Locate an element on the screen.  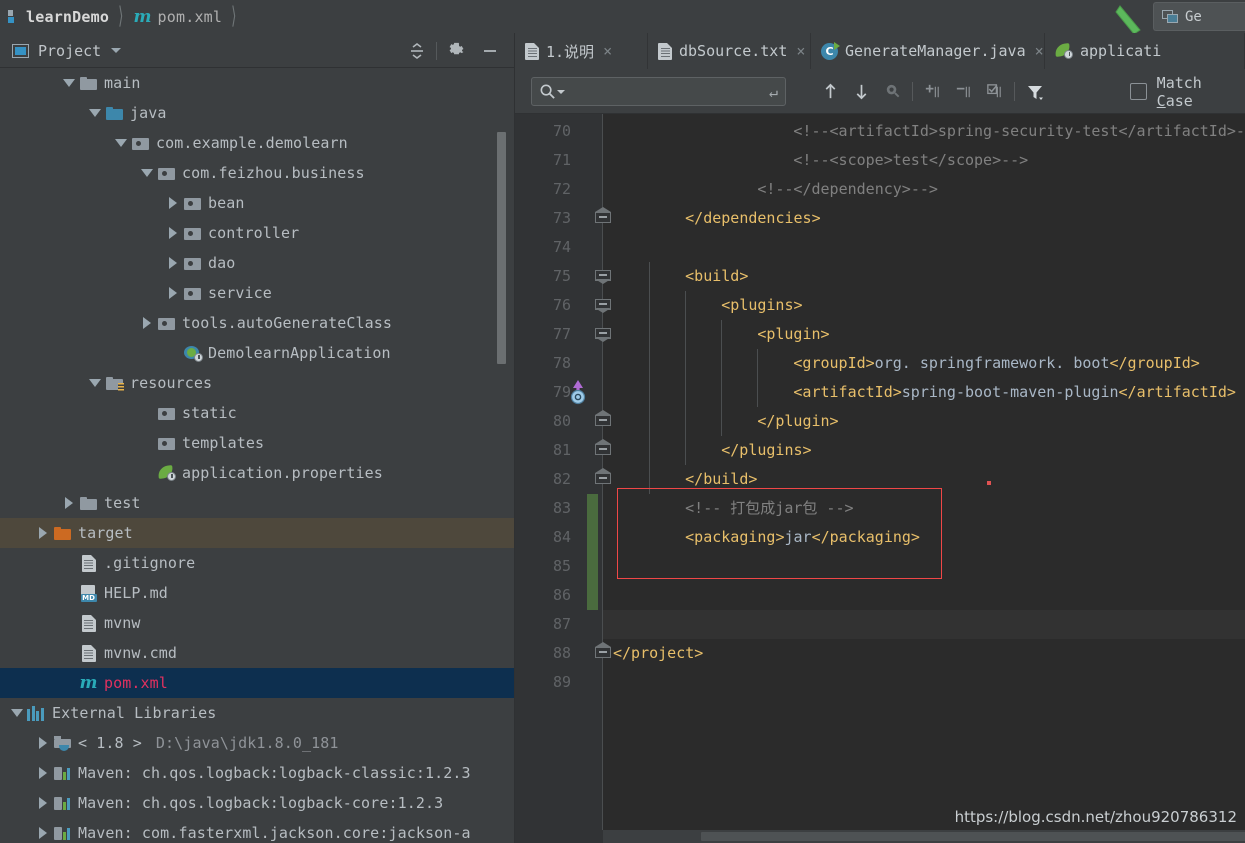
match-case-checkbox is located at coordinates (1138, 91).